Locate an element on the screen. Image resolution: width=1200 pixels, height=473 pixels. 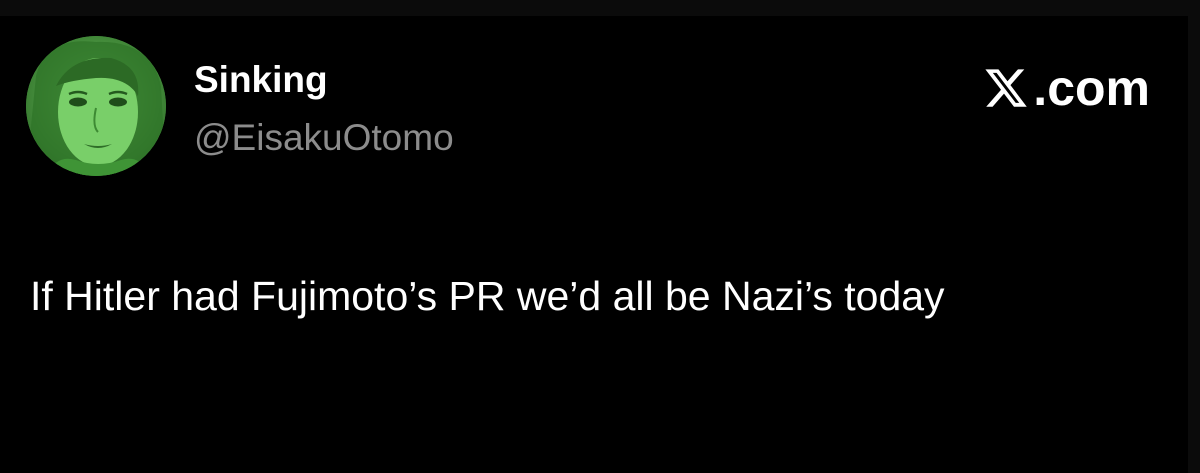
display-name: Sinking is located at coordinates (261, 80).